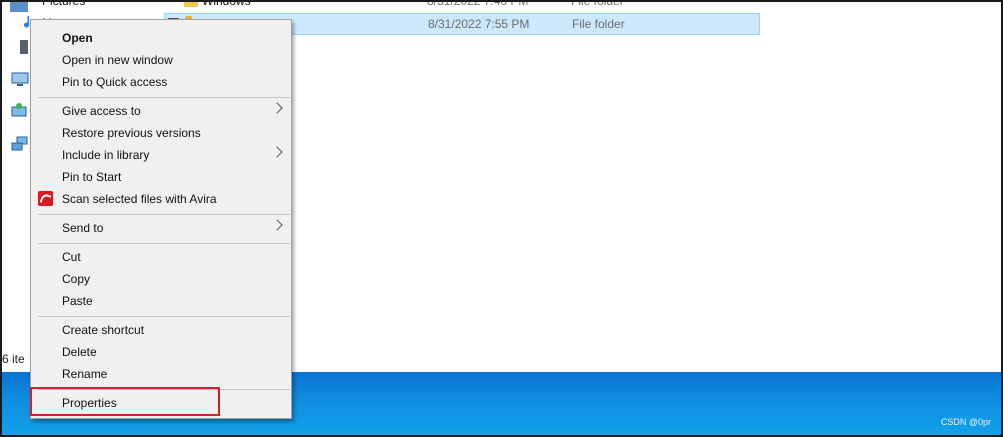  I want to click on menu-item-send-to: Send to, so click(161, 228).